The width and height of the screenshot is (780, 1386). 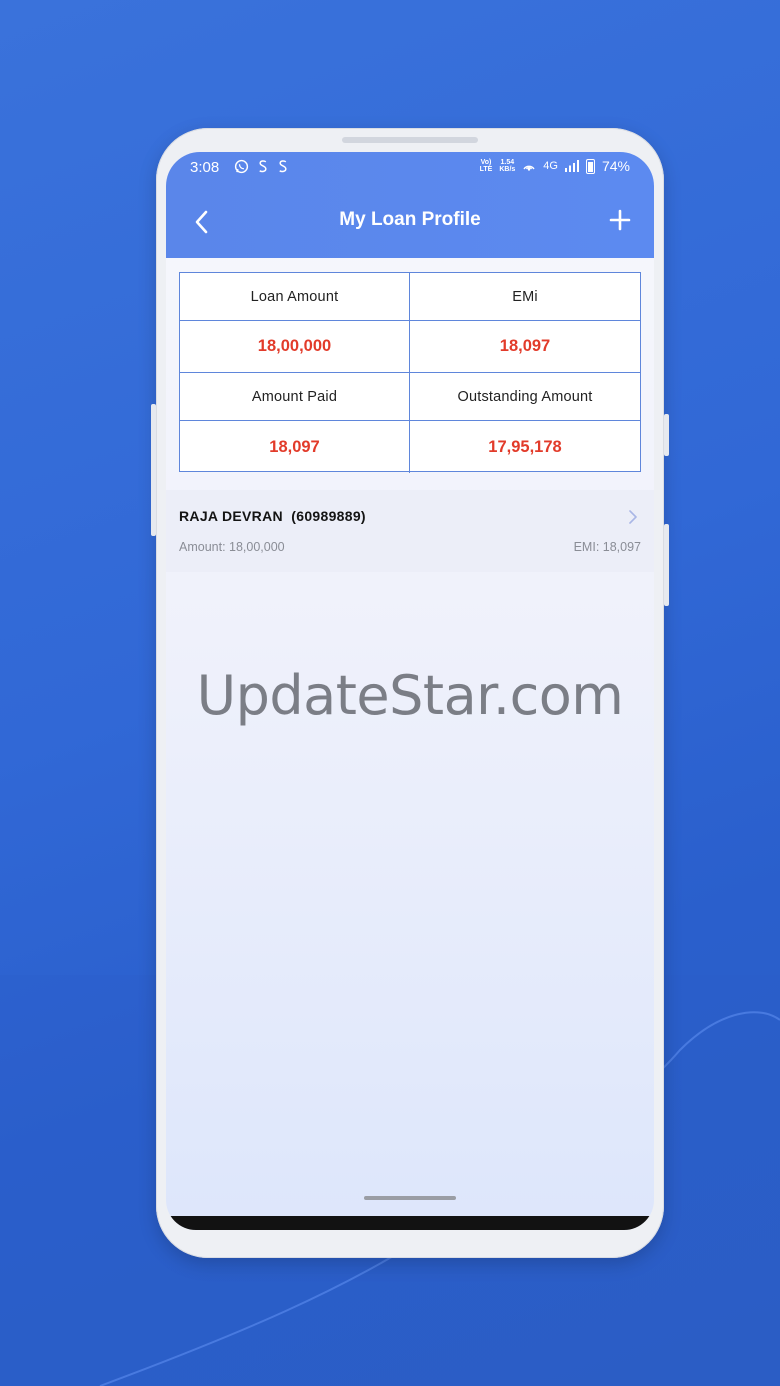 I want to click on loan-amount-value-cell: 18,00,000, so click(x=295, y=347).